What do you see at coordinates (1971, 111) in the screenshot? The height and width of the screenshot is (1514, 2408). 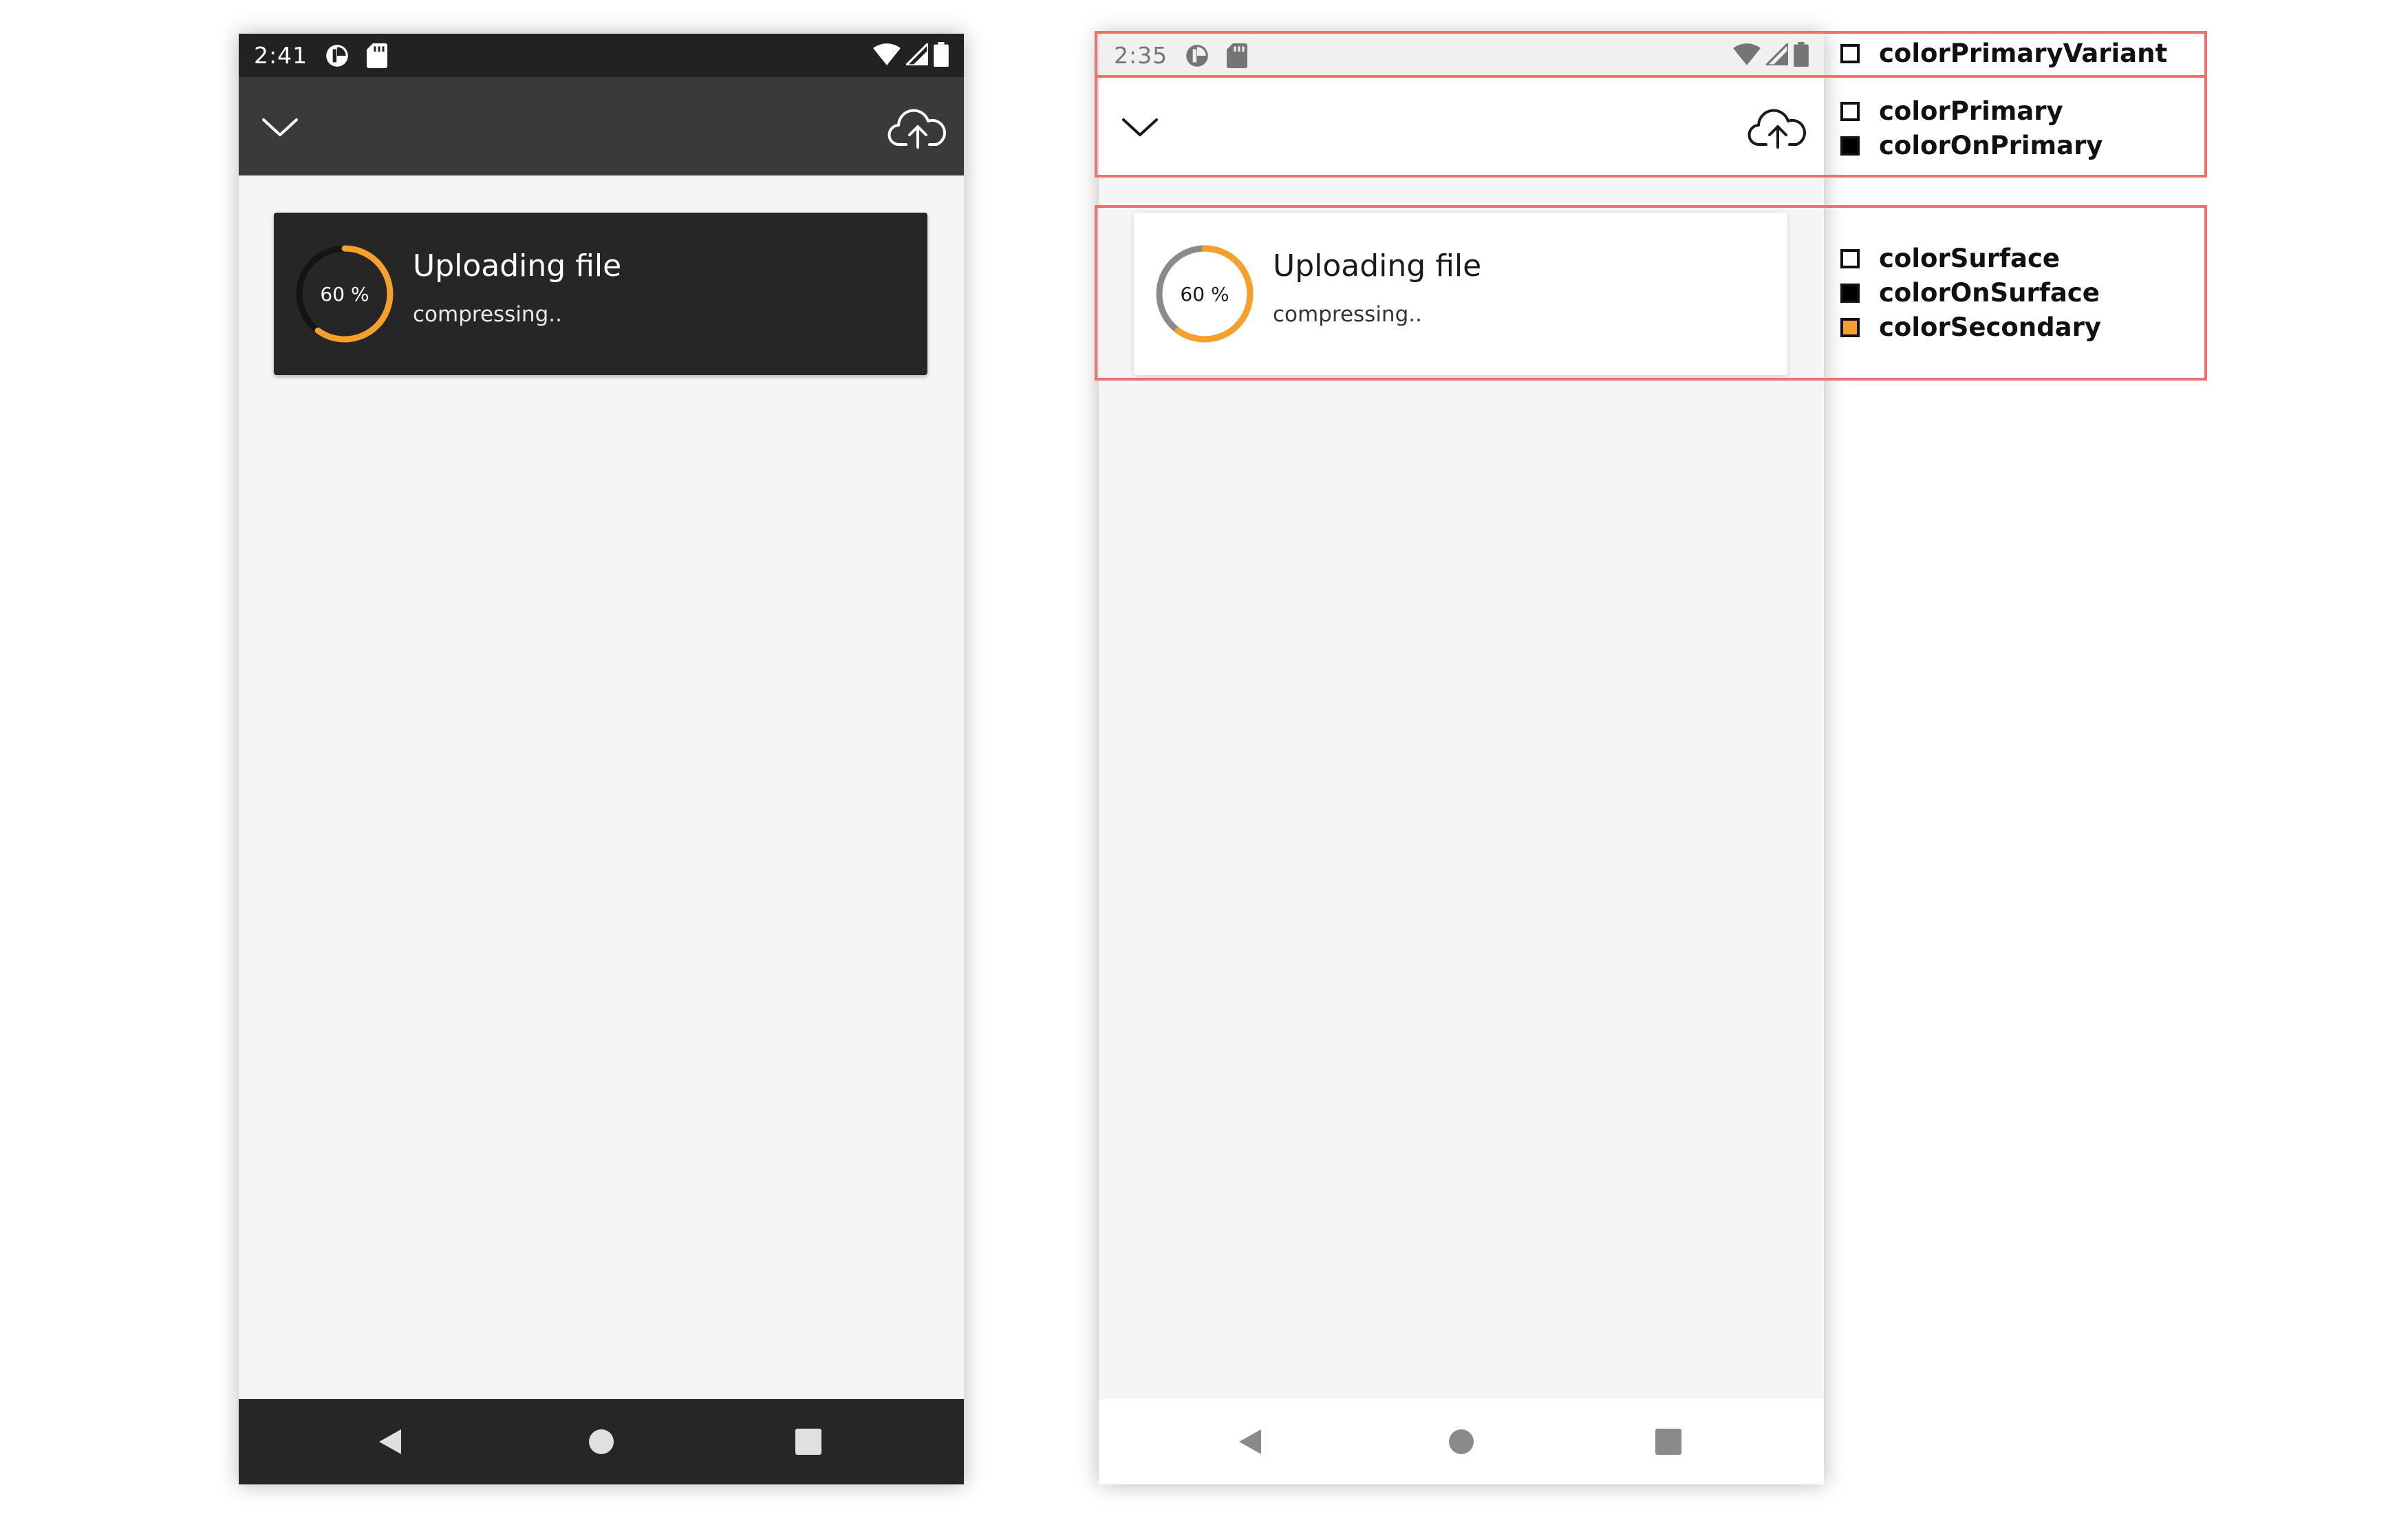 I see `legend-label: colorPrimary` at bounding box center [1971, 111].